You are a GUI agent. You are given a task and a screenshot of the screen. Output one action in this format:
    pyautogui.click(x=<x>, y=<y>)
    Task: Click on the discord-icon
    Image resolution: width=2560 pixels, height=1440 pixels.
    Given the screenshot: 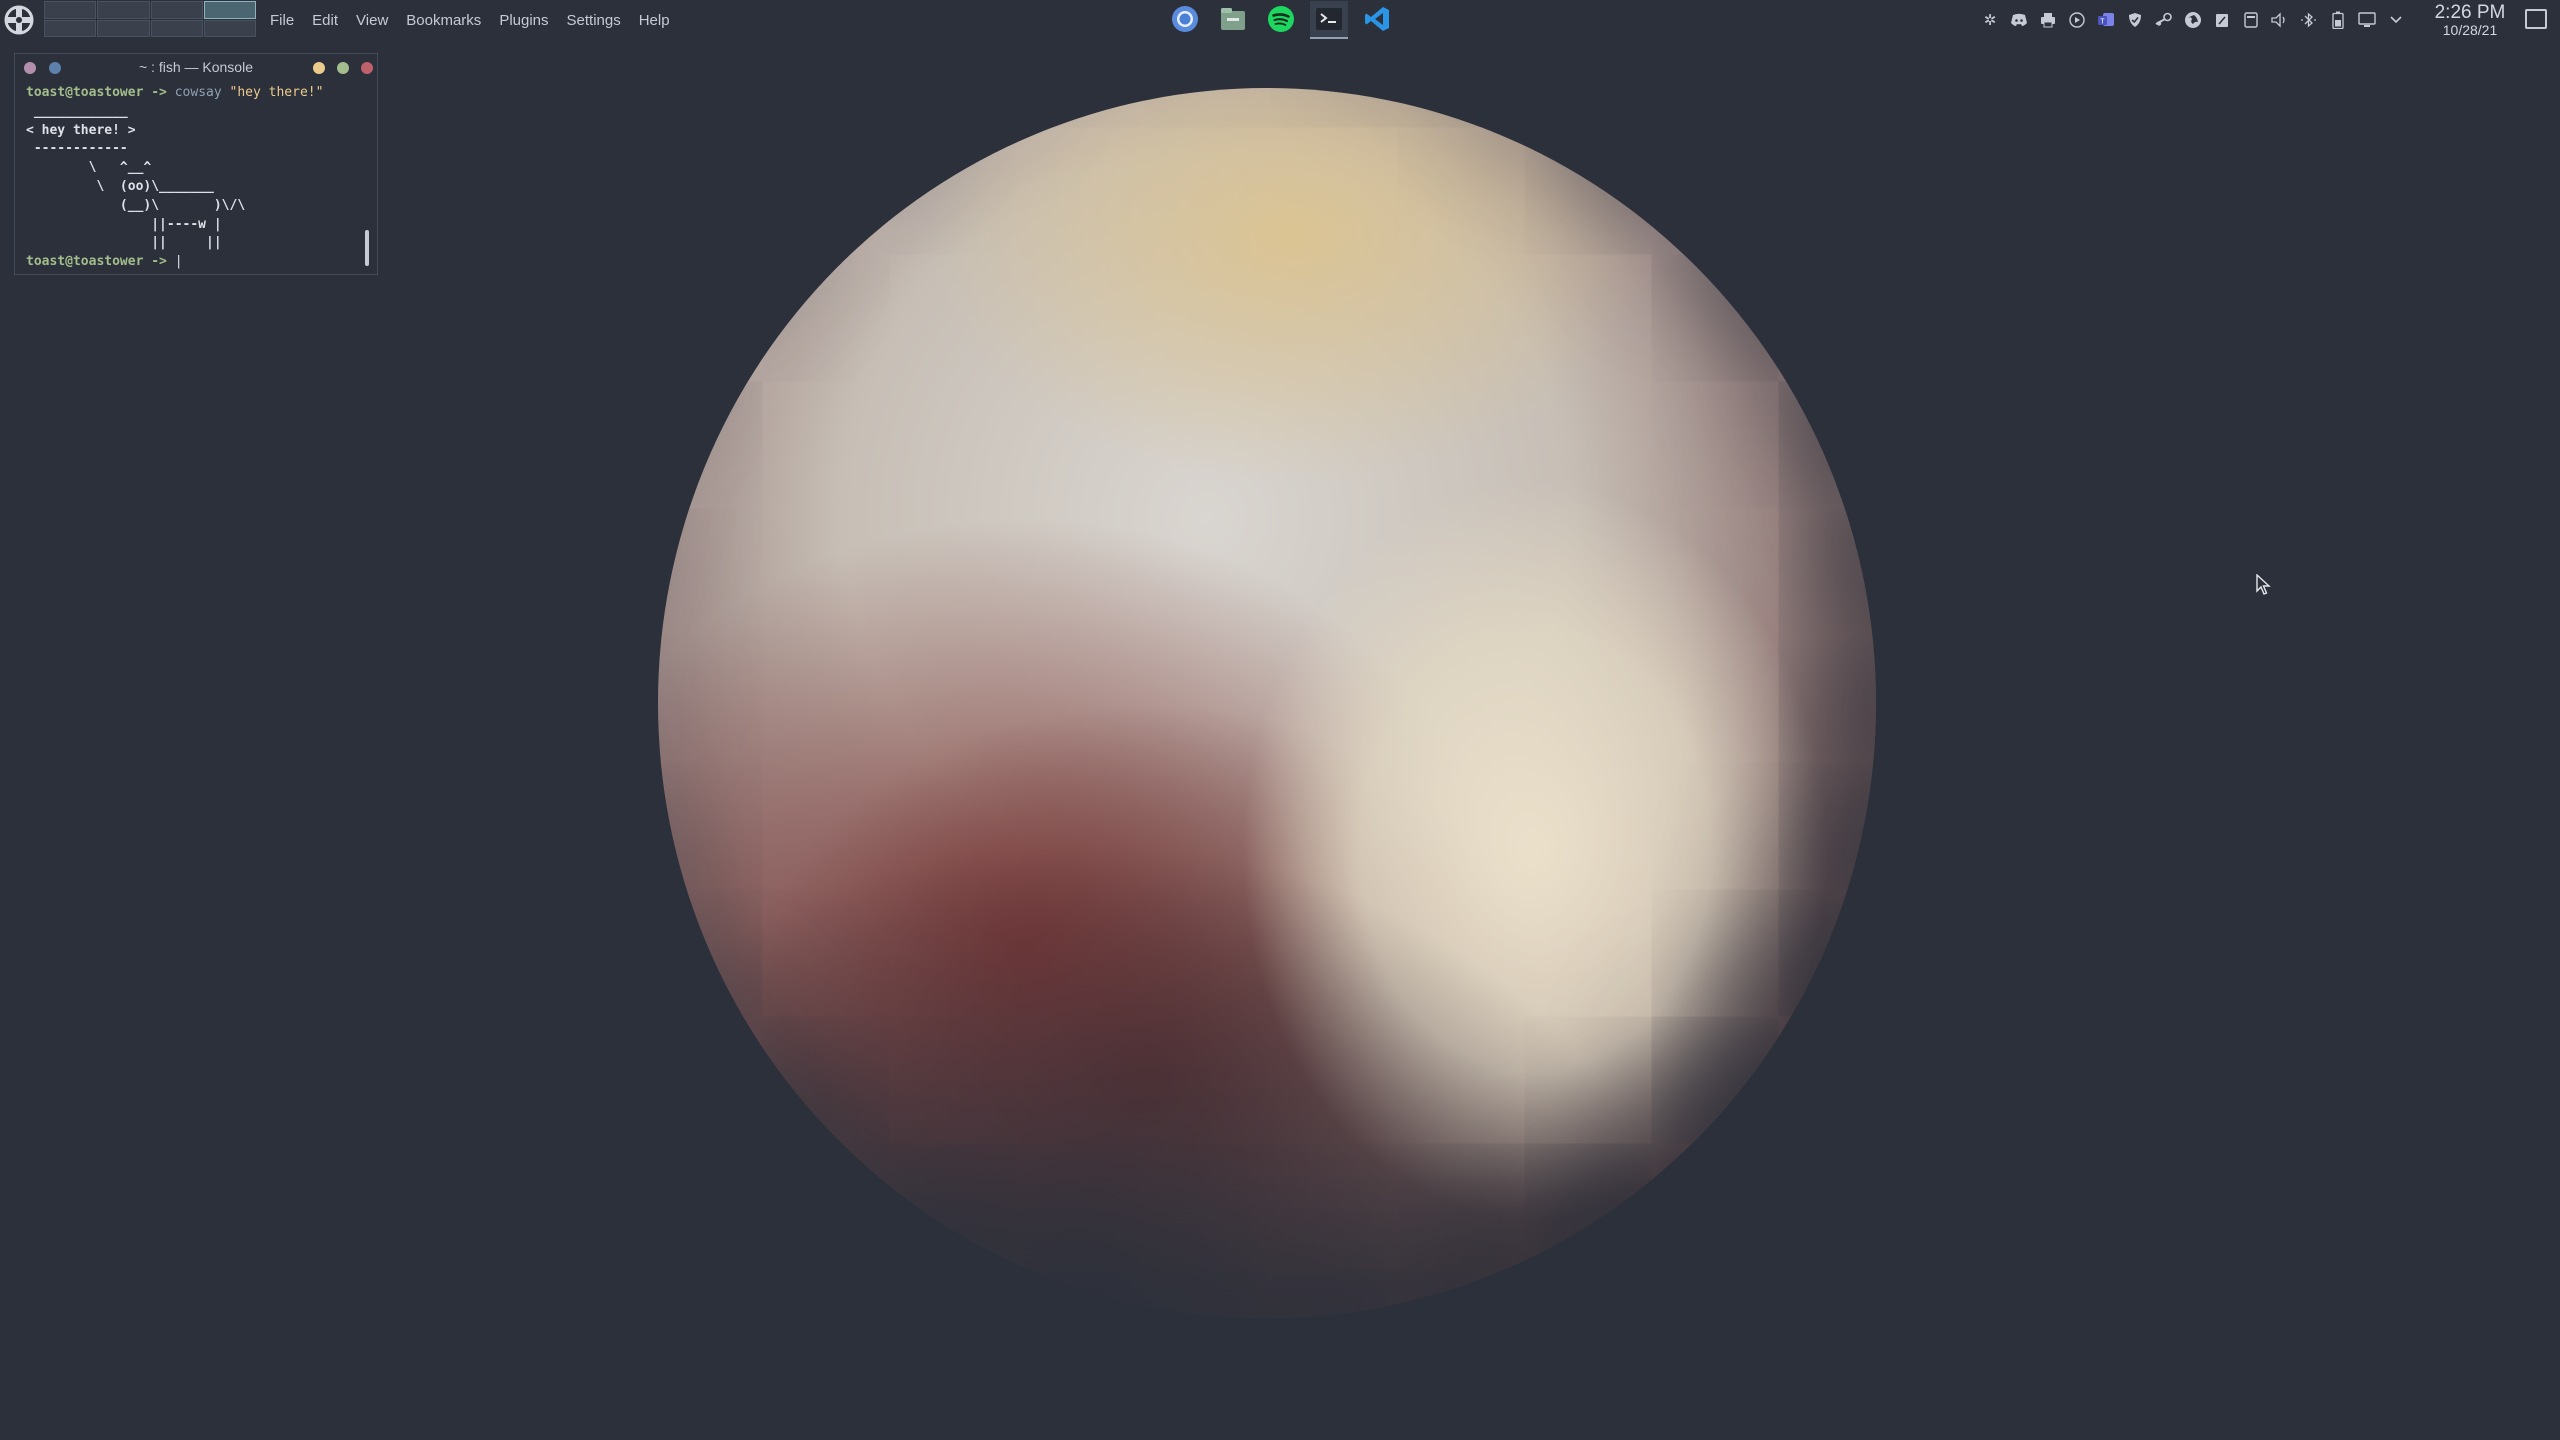 What is the action you would take?
    pyautogui.click(x=2019, y=20)
    